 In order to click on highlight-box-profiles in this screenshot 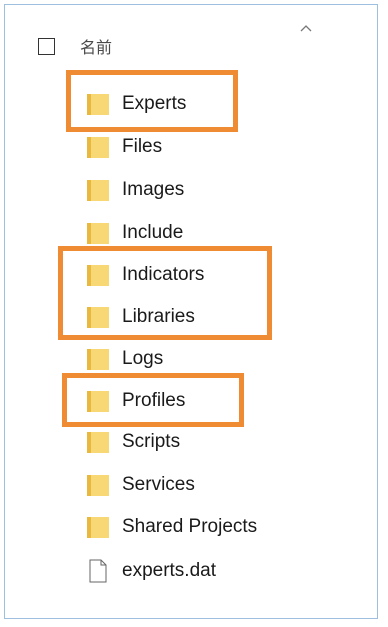, I will do `click(153, 400)`.